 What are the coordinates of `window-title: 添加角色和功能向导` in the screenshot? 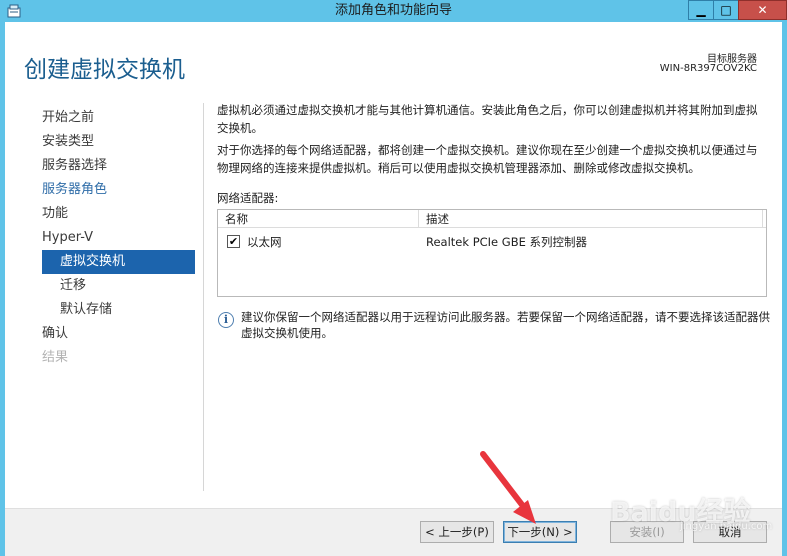 It's located at (393, 10).